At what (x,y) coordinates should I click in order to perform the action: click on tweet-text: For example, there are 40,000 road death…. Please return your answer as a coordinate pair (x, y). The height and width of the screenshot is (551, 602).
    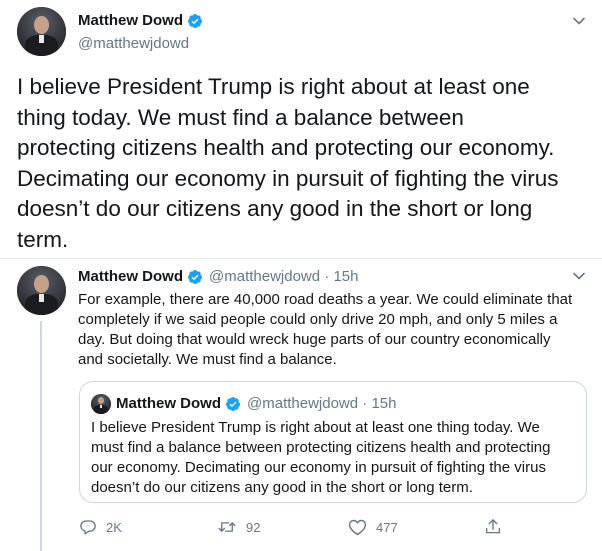
    Looking at the image, I should click on (325, 329).